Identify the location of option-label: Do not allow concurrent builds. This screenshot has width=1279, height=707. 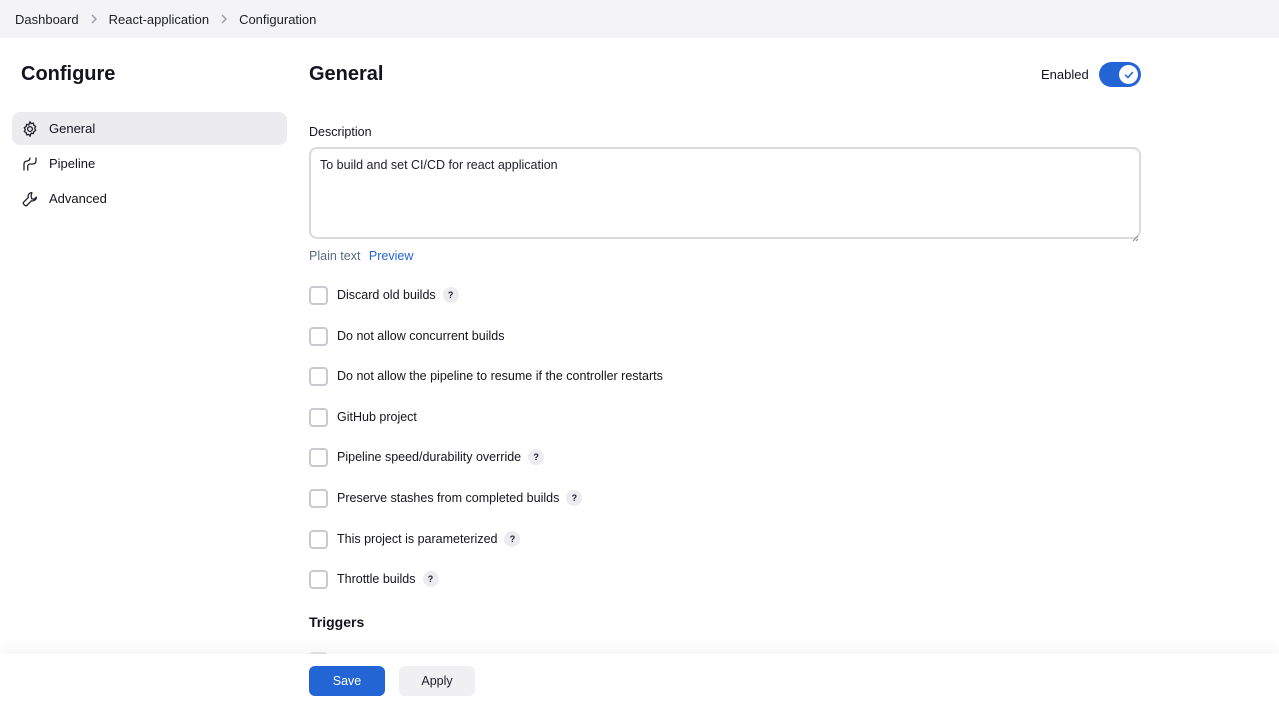
(421, 336).